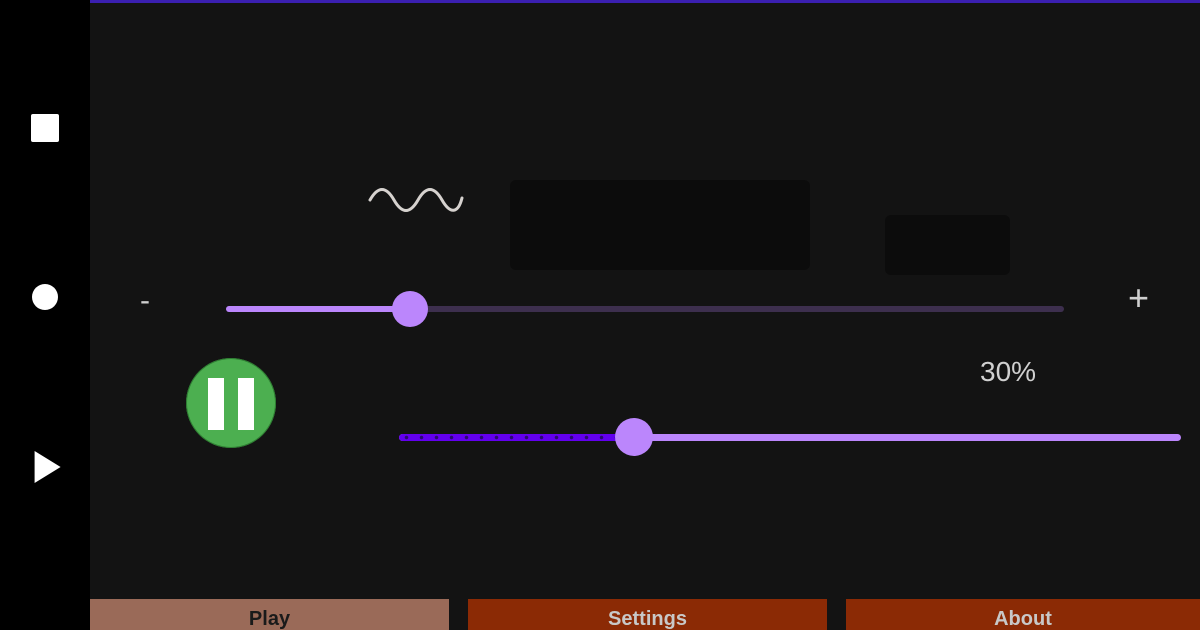 This screenshot has height=630, width=1200. I want to click on triangle-play-icon, so click(47, 467).